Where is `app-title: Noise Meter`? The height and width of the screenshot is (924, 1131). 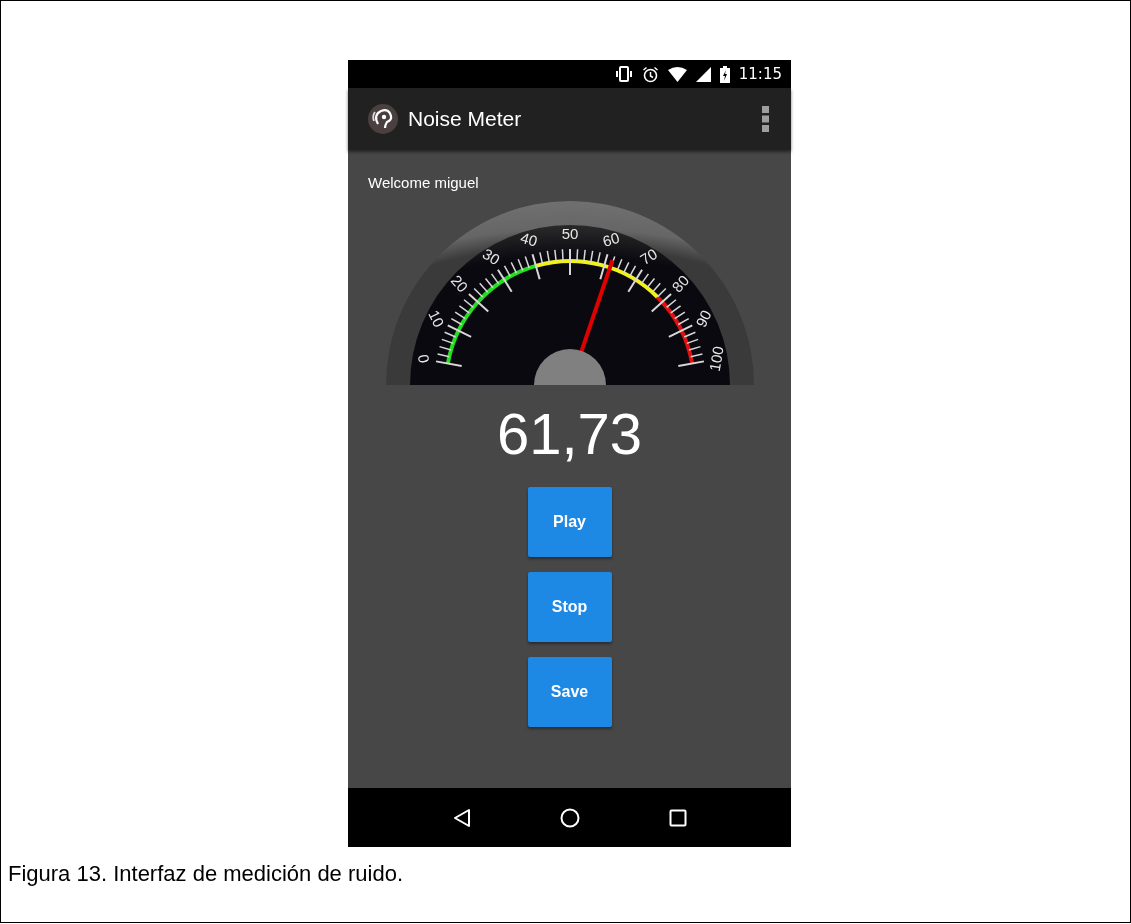
app-title: Noise Meter is located at coordinates (465, 119).